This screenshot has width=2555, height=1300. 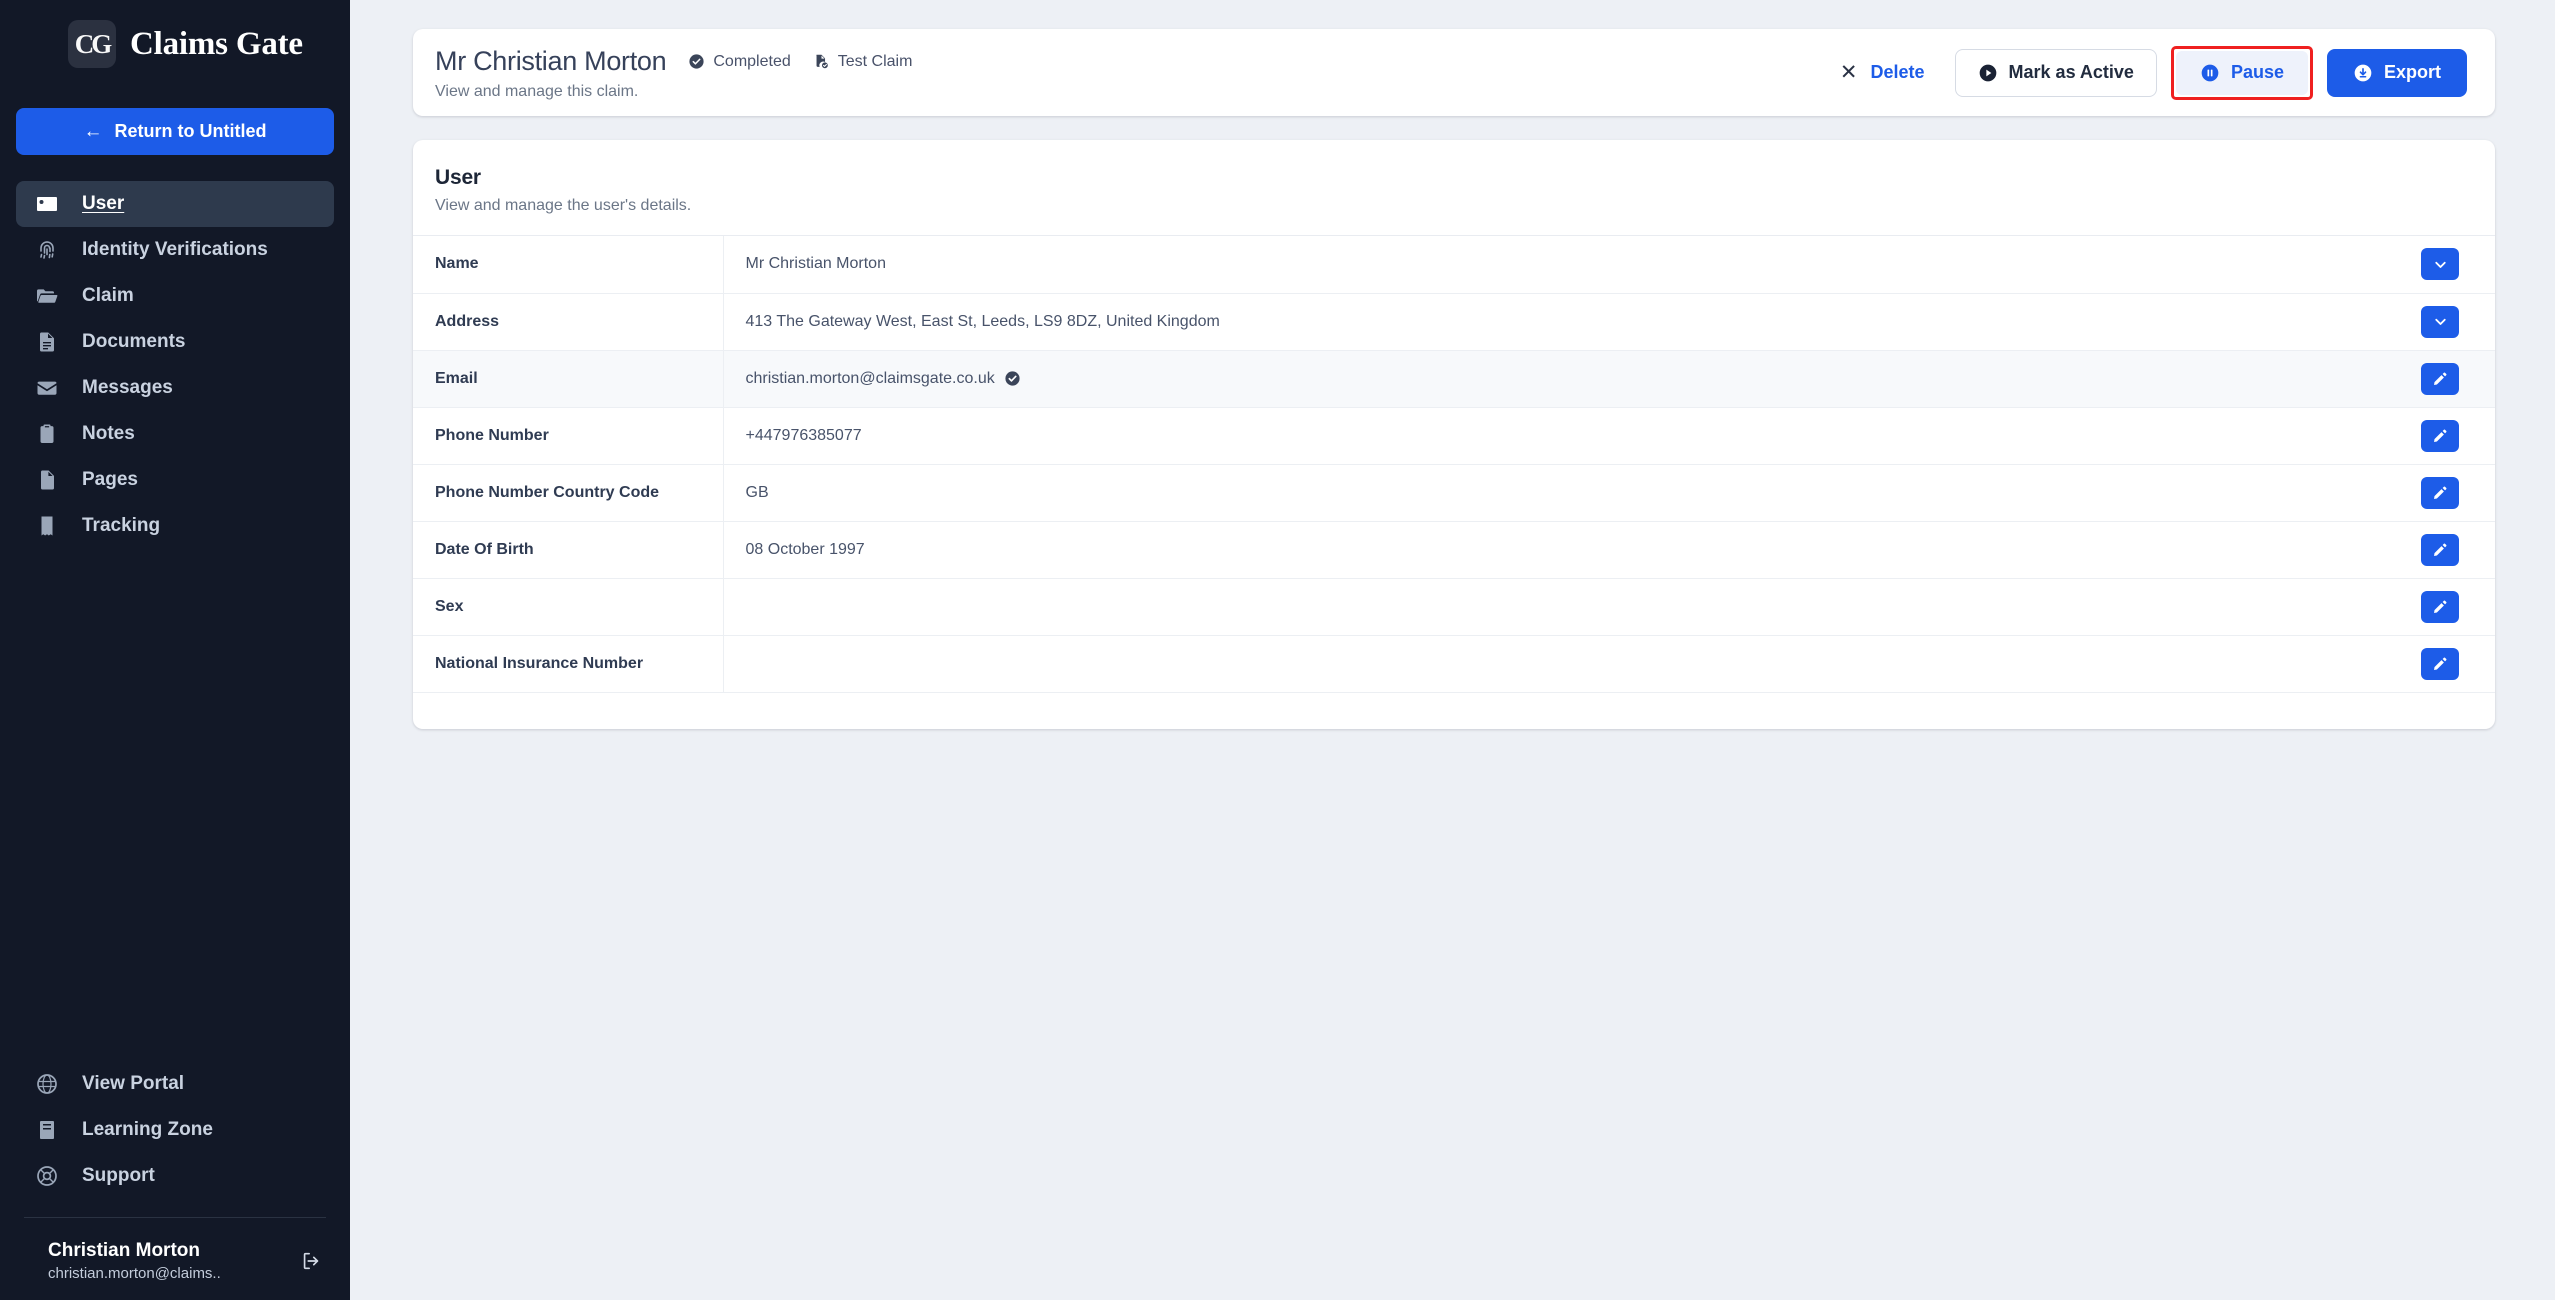 I want to click on sidebar-item-label: Tracking, so click(x=121, y=525).